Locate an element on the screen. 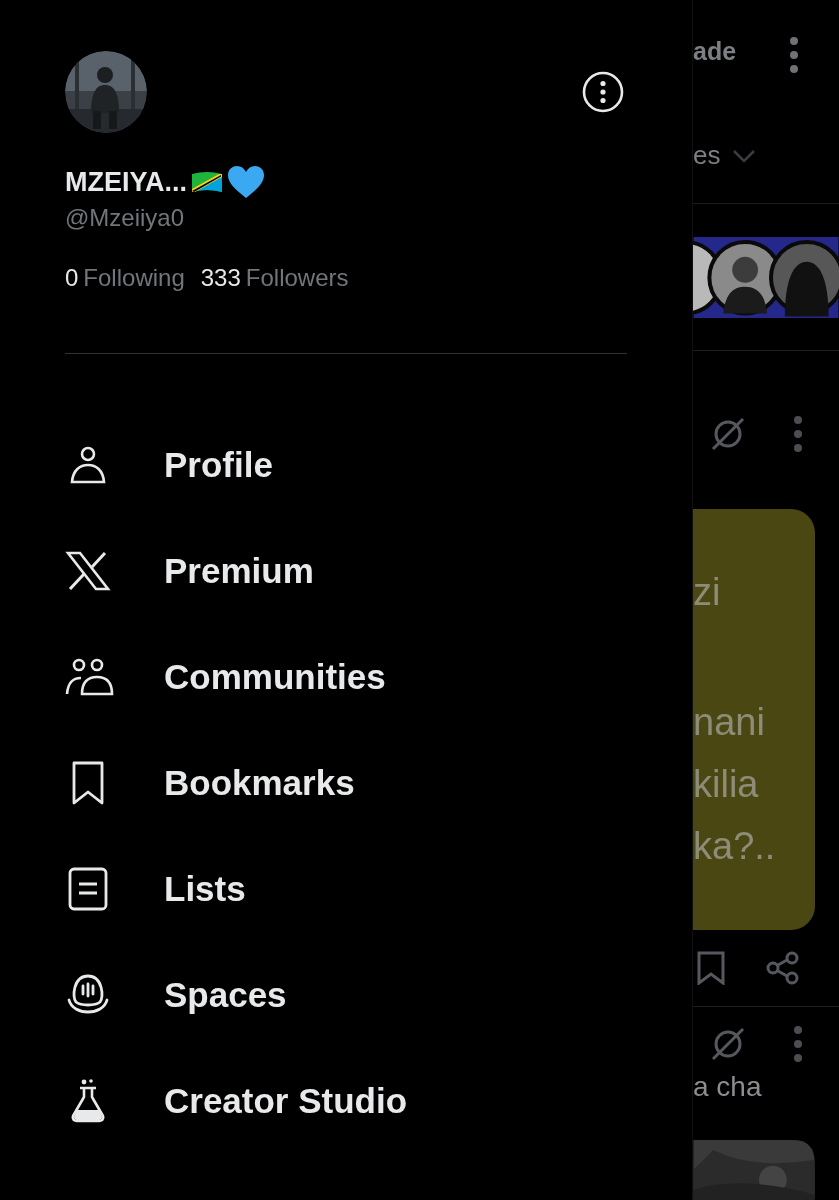 This screenshot has width=839, height=1200. follow-count-link: 333 Followers is located at coordinates (274, 278).